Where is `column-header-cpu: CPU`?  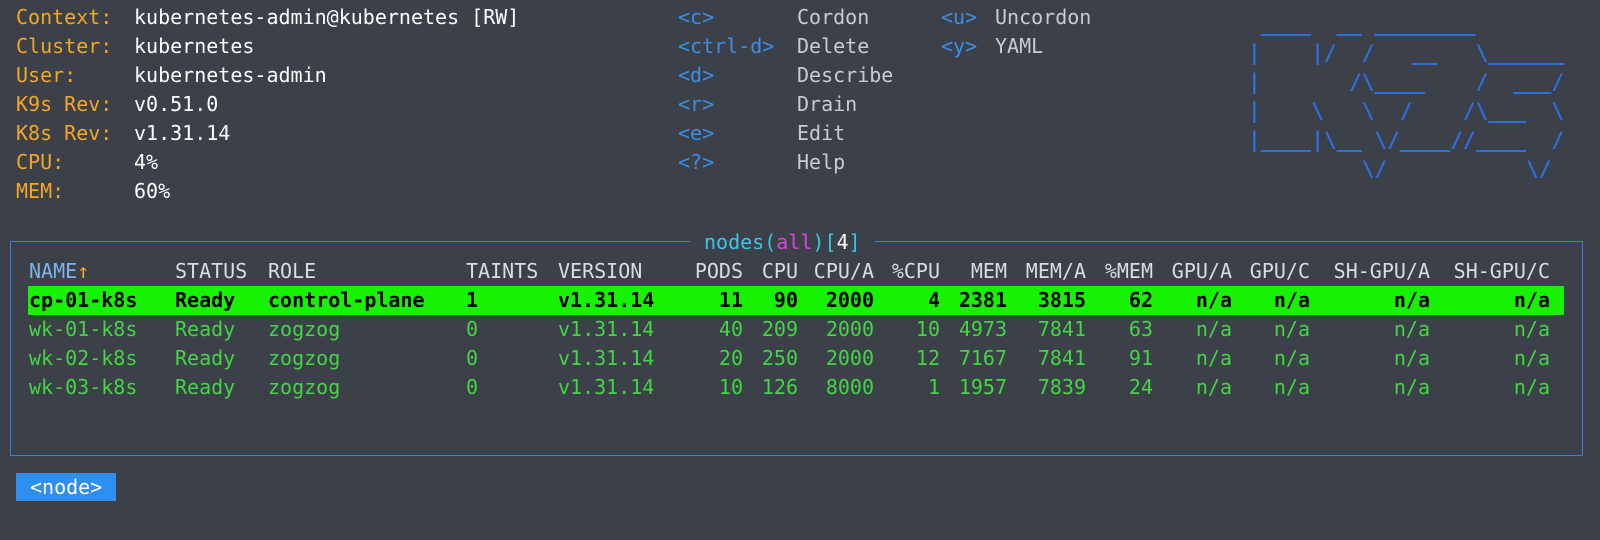
column-header-cpu: CPU is located at coordinates (780, 271).